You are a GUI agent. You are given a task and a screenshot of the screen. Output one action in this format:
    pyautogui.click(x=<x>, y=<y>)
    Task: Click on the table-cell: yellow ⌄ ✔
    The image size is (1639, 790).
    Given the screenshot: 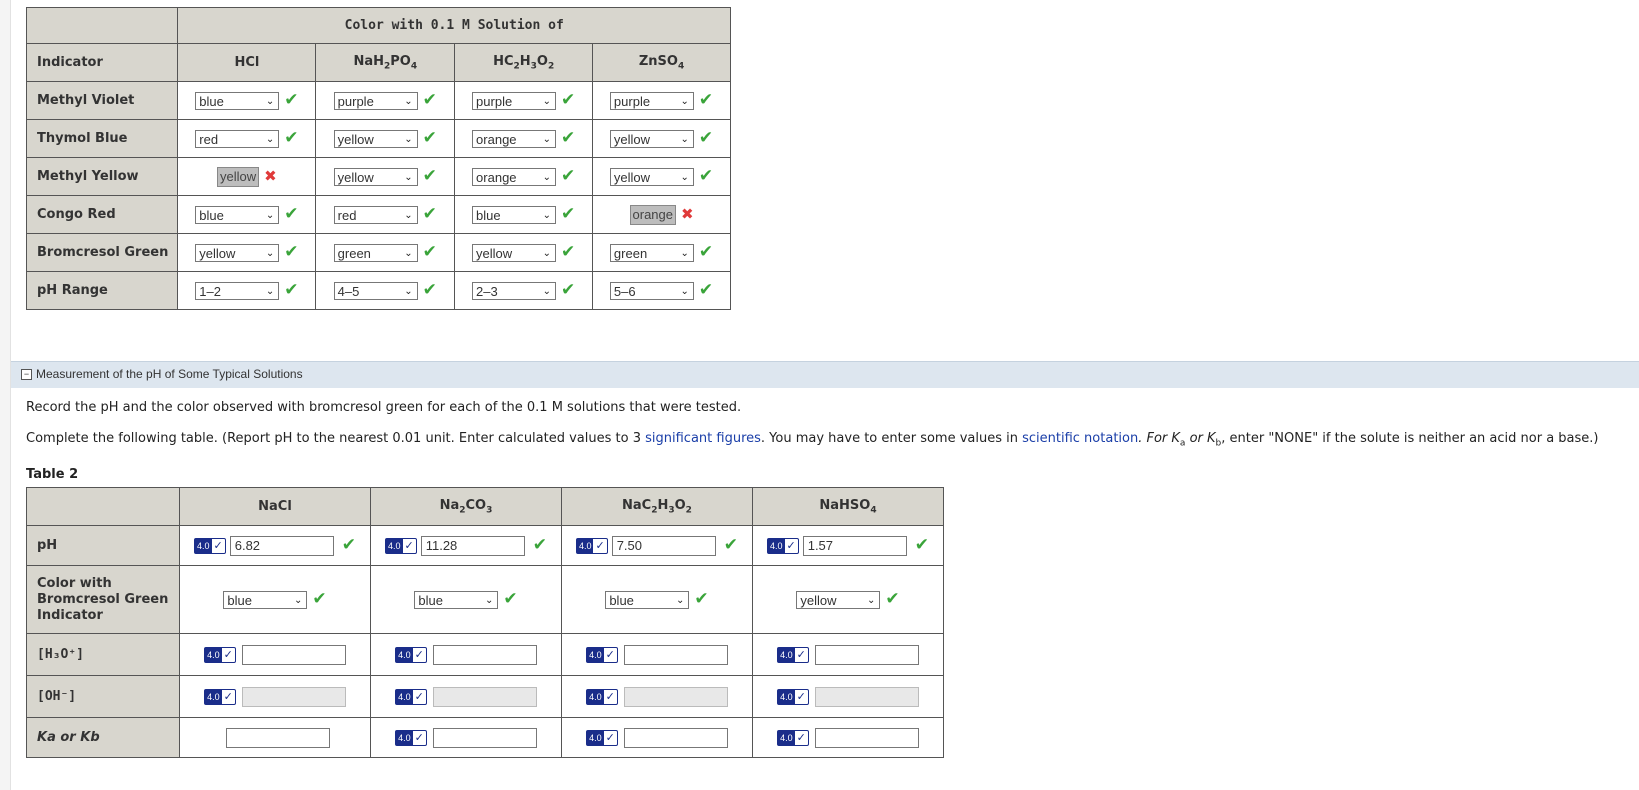 What is the action you would take?
    pyautogui.click(x=385, y=176)
    